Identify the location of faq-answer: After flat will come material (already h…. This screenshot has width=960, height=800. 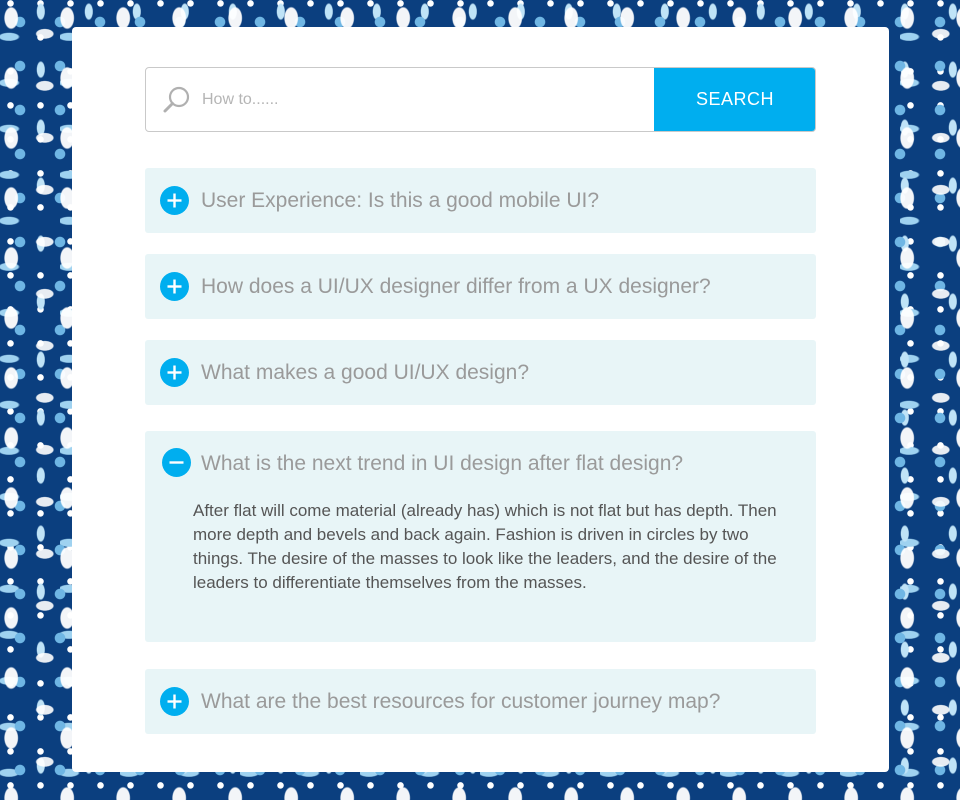
(485, 546).